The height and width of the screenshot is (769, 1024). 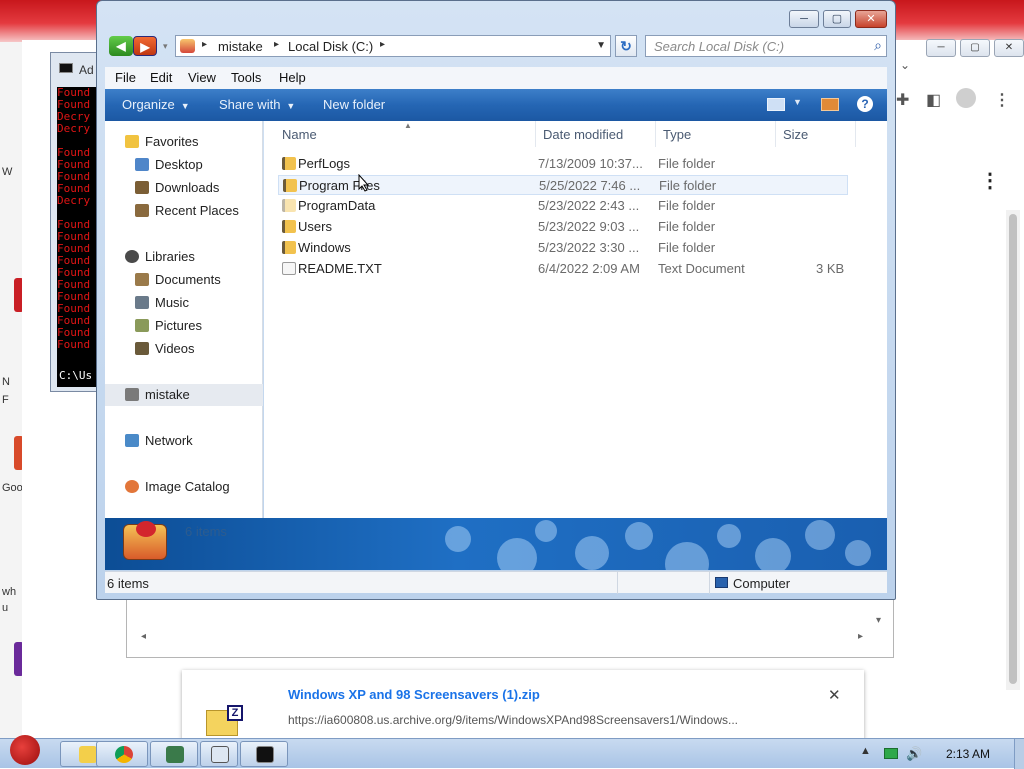 What do you see at coordinates (914, 754) in the screenshot?
I see `volume-icon: 🔊` at bounding box center [914, 754].